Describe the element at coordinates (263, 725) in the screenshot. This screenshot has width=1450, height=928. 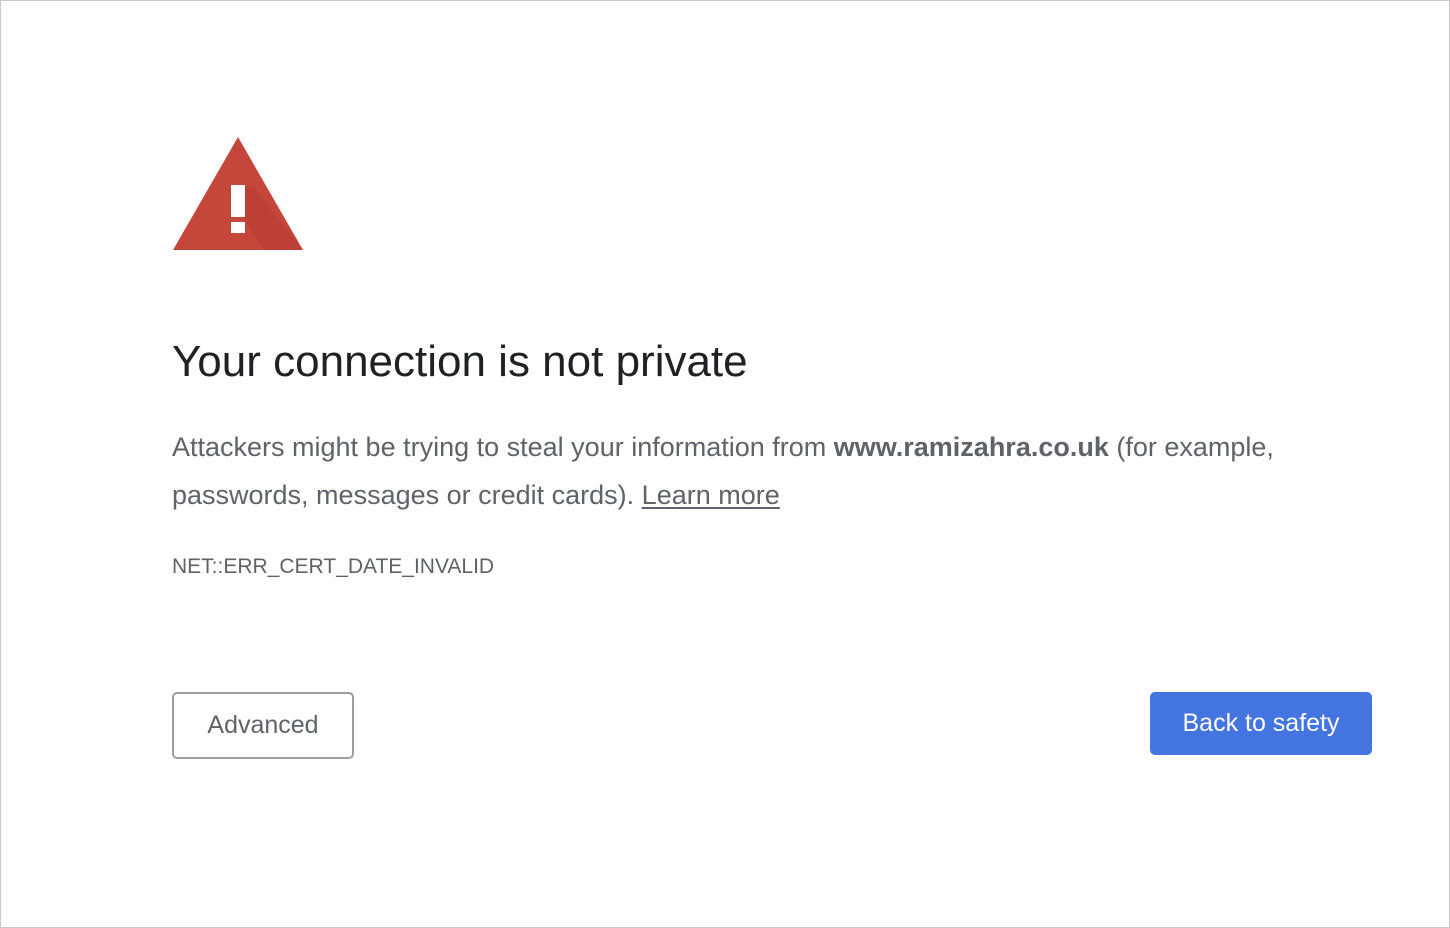
I see `advanced-button: Advanced` at that location.